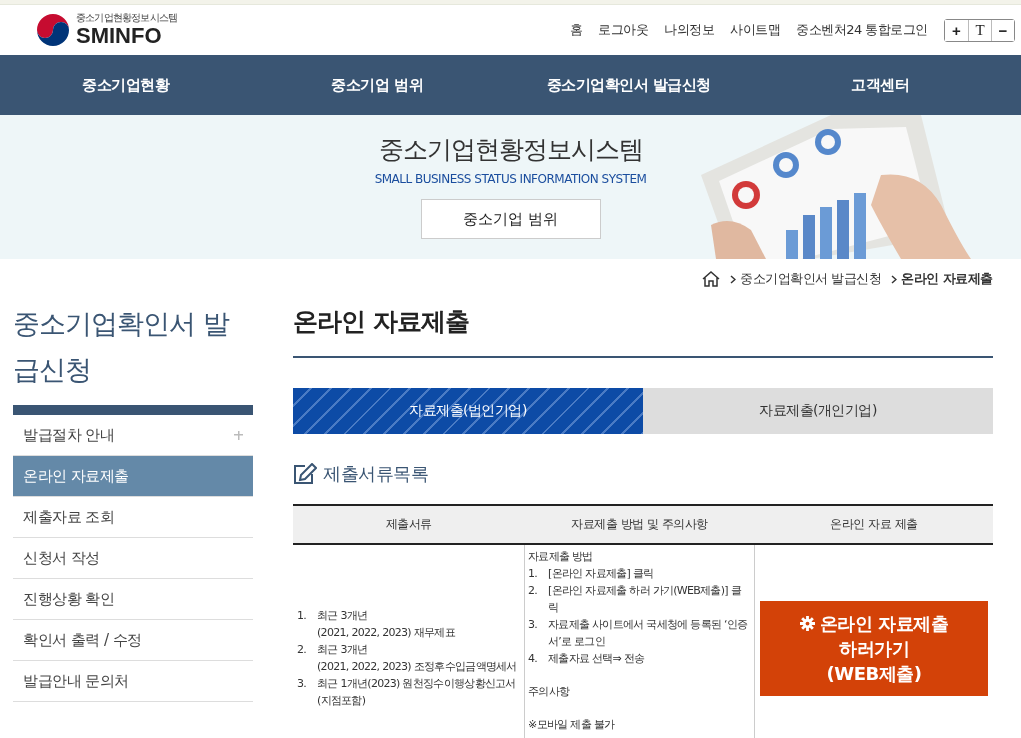 The width and height of the screenshot is (1021, 738). I want to click on method-heading: 자료제출 방법, so click(561, 557).